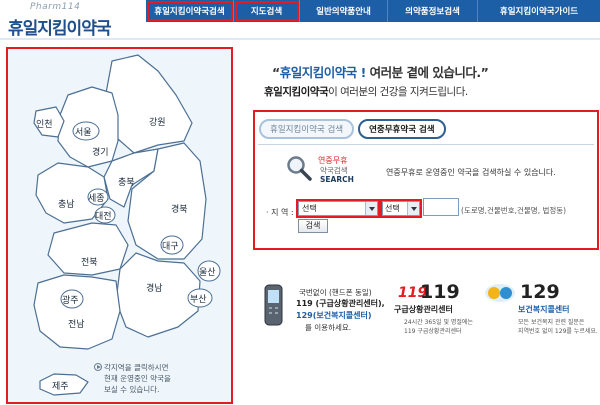 The height and width of the screenshot is (405, 600). Describe the element at coordinates (59, 29) in the screenshot. I see `logo-title: 휴일지킴이약국` at that location.